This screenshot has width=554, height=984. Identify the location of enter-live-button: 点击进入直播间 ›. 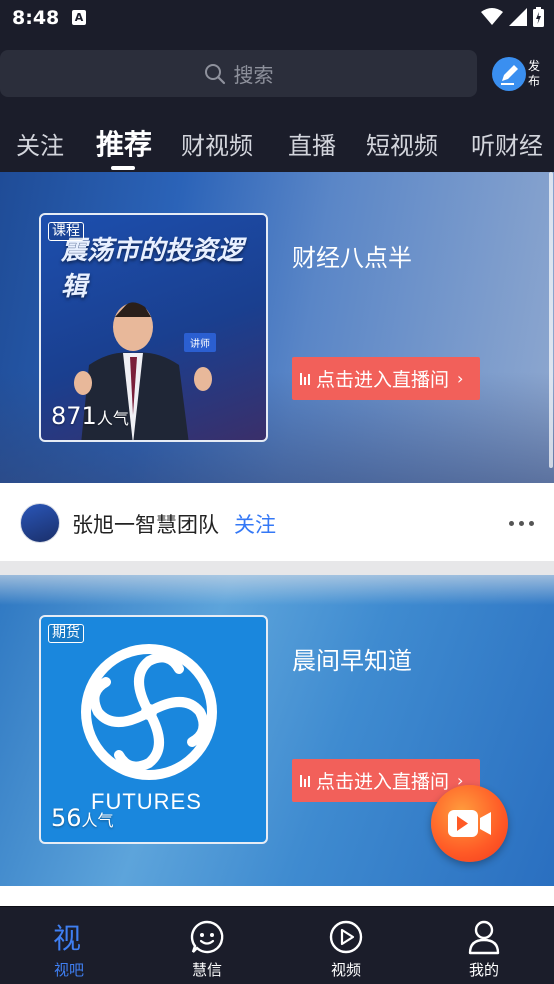
(386, 378).